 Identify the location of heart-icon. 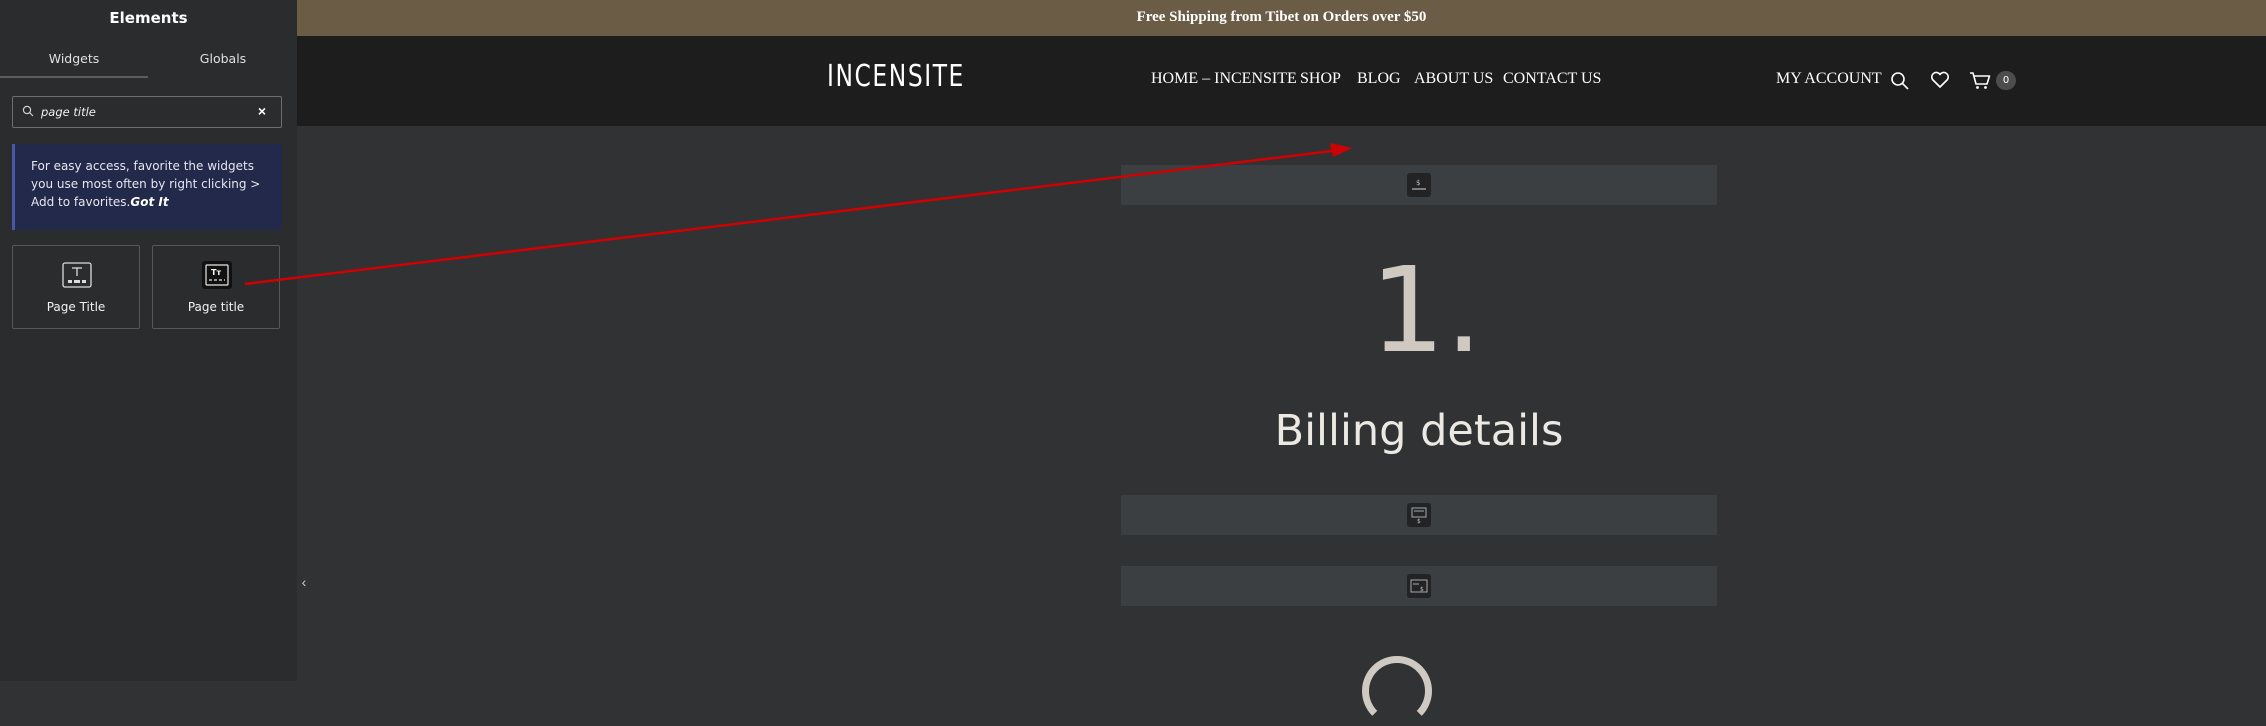
(1940, 80).